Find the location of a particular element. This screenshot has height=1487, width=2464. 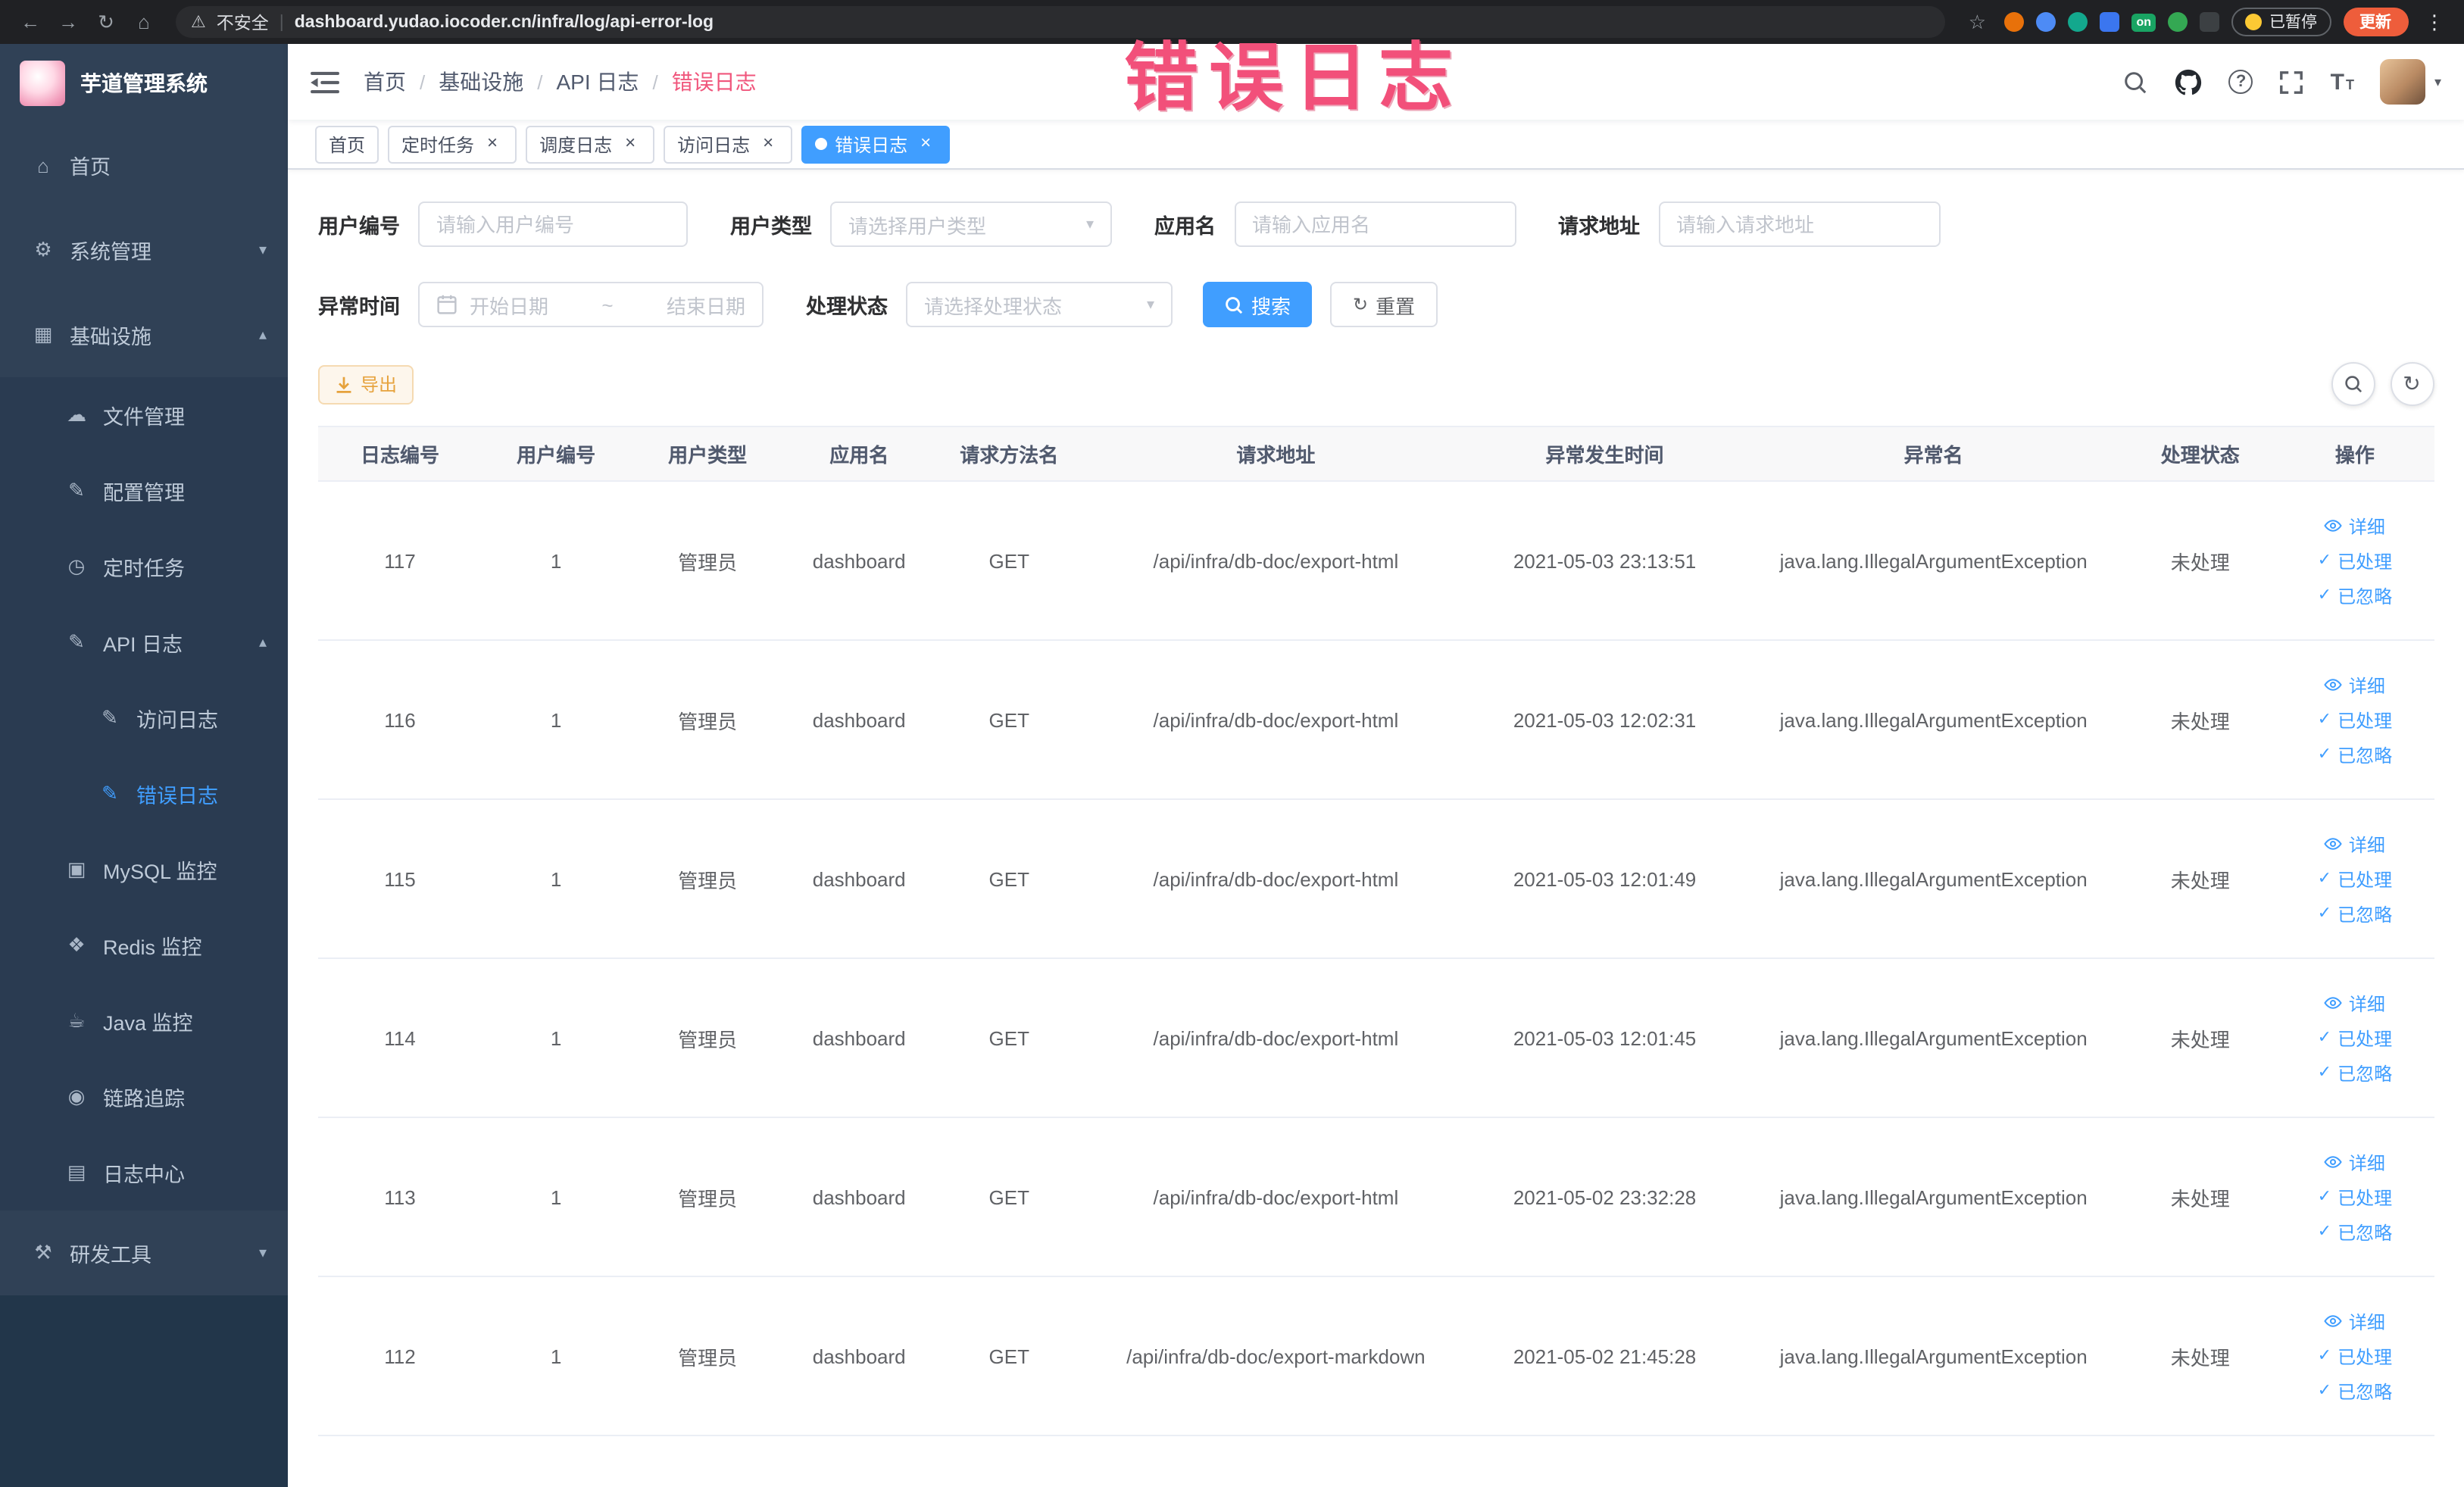

sidebar-item-file-management: ☁ 文件管理 is located at coordinates (144, 415).